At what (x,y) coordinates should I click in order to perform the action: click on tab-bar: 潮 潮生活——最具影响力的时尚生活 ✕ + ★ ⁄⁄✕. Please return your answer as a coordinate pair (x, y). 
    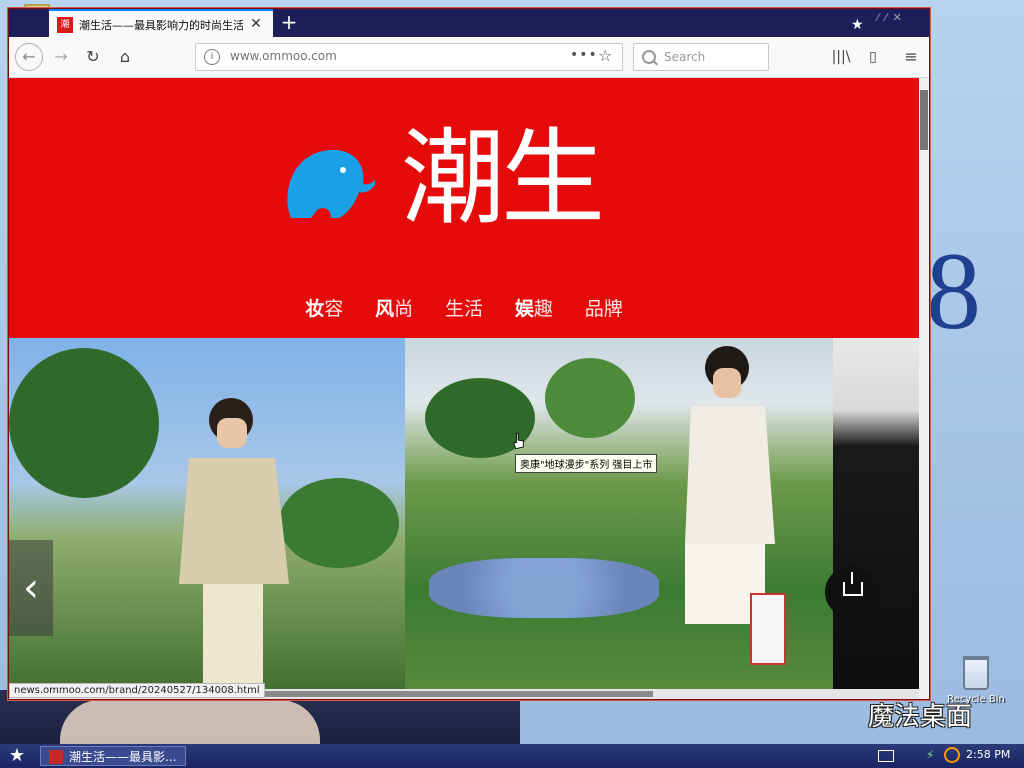
    Looking at the image, I should click on (469, 23).